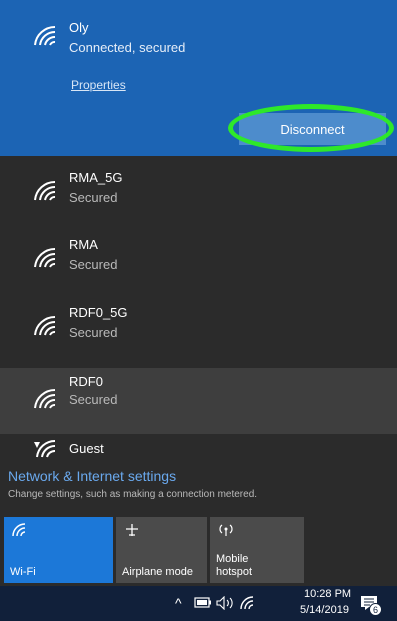 This screenshot has width=397, height=621. What do you see at coordinates (375, 609) in the screenshot?
I see `notification-count-badge: 6` at bounding box center [375, 609].